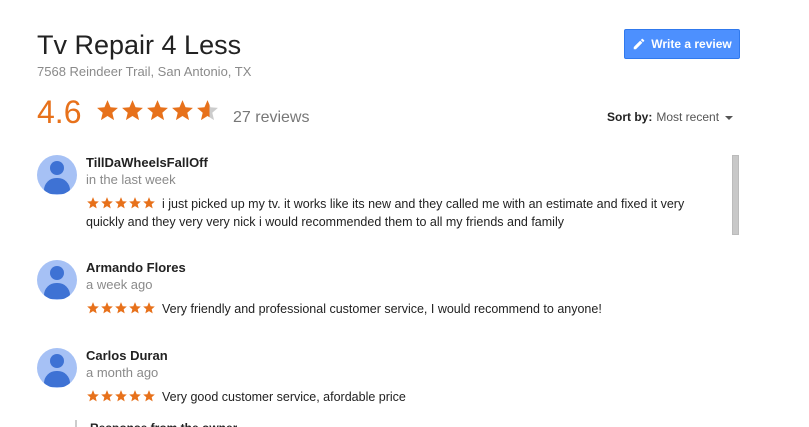  What do you see at coordinates (630, 117) in the screenshot?
I see `sort-label: Sort by:` at bounding box center [630, 117].